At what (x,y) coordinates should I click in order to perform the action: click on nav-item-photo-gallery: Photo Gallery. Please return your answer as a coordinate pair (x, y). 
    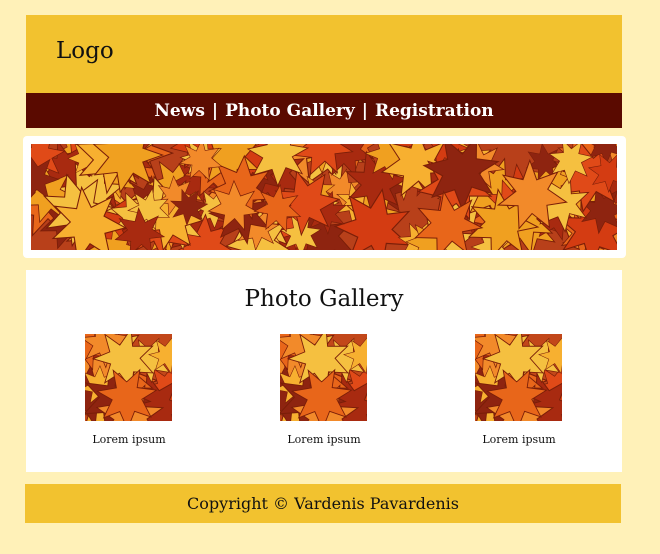
    Looking at the image, I should click on (290, 111).